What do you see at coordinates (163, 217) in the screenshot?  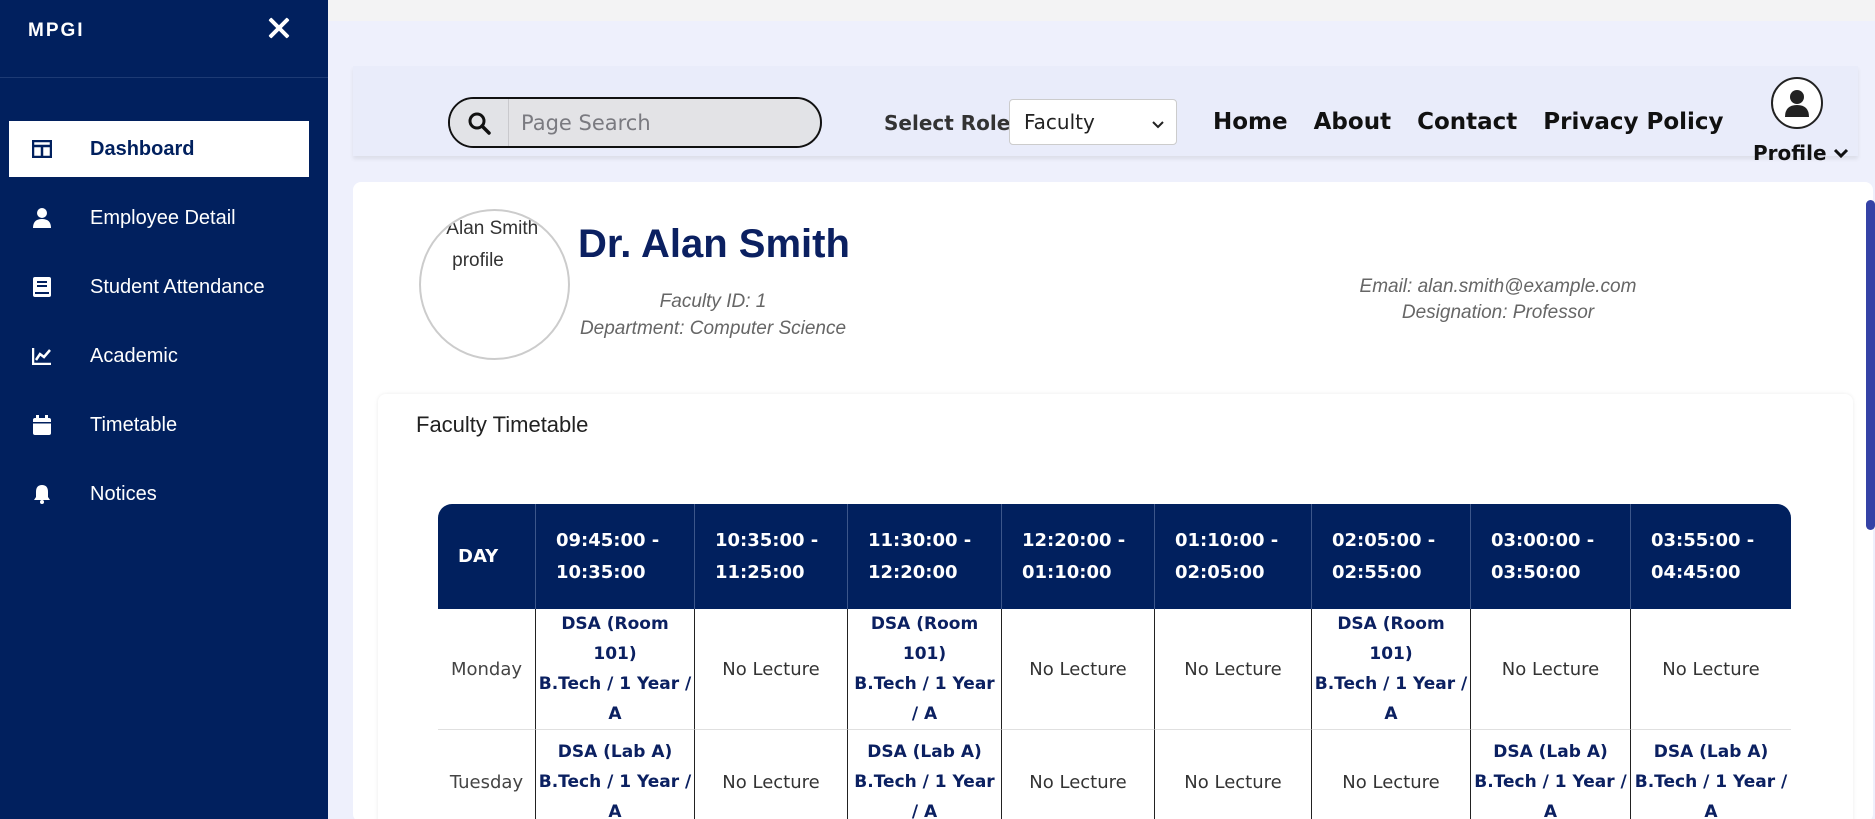 I see `sidebar-item-label: Employee Detail` at bounding box center [163, 217].